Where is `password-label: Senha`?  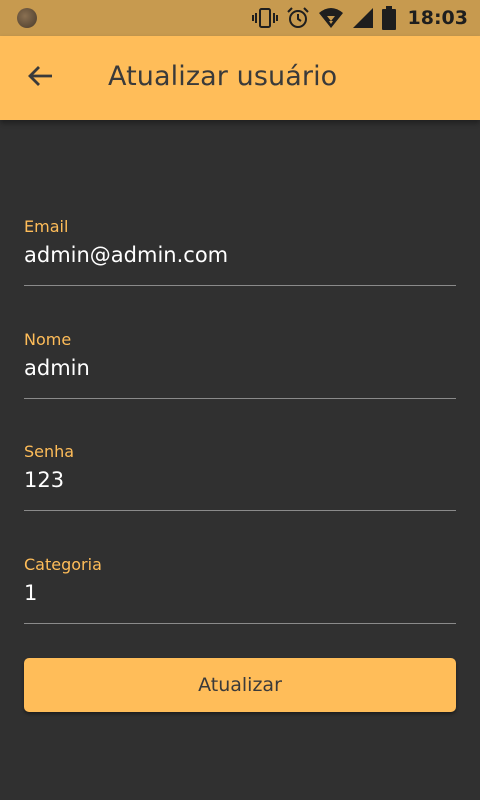 password-label: Senha is located at coordinates (49, 451).